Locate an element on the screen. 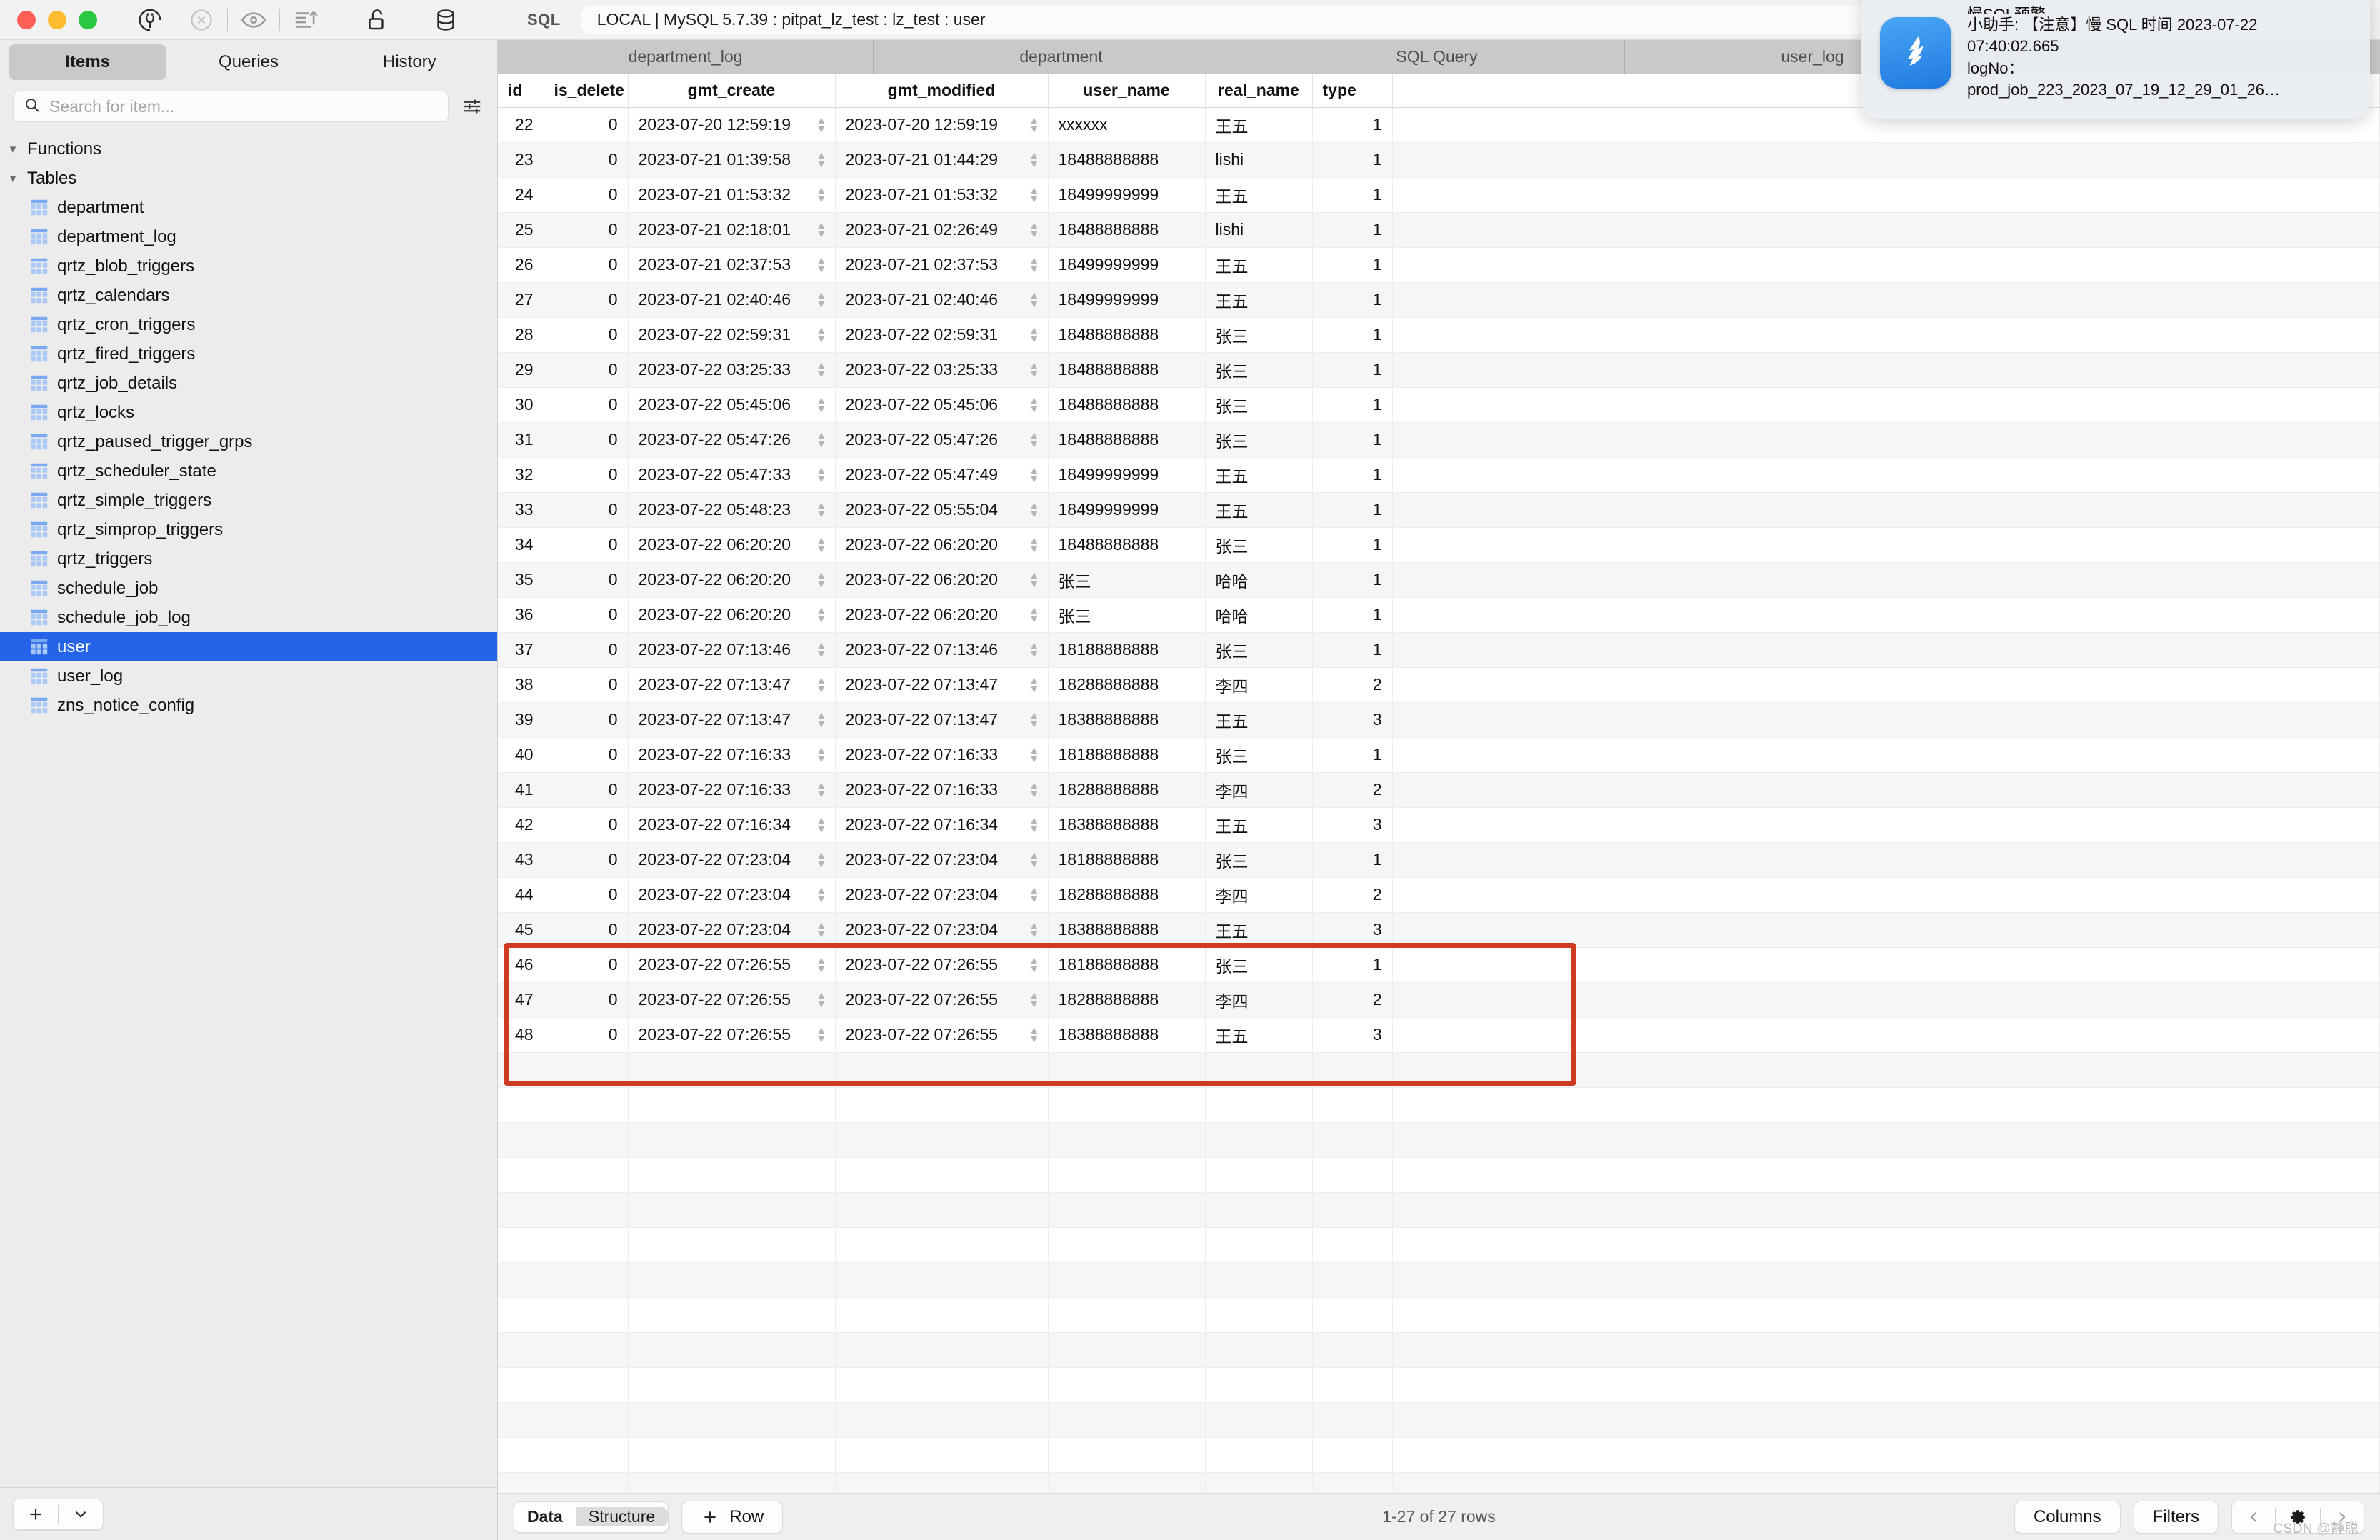 The width and height of the screenshot is (2380, 1540). cell-id: 34 is located at coordinates (521, 545).